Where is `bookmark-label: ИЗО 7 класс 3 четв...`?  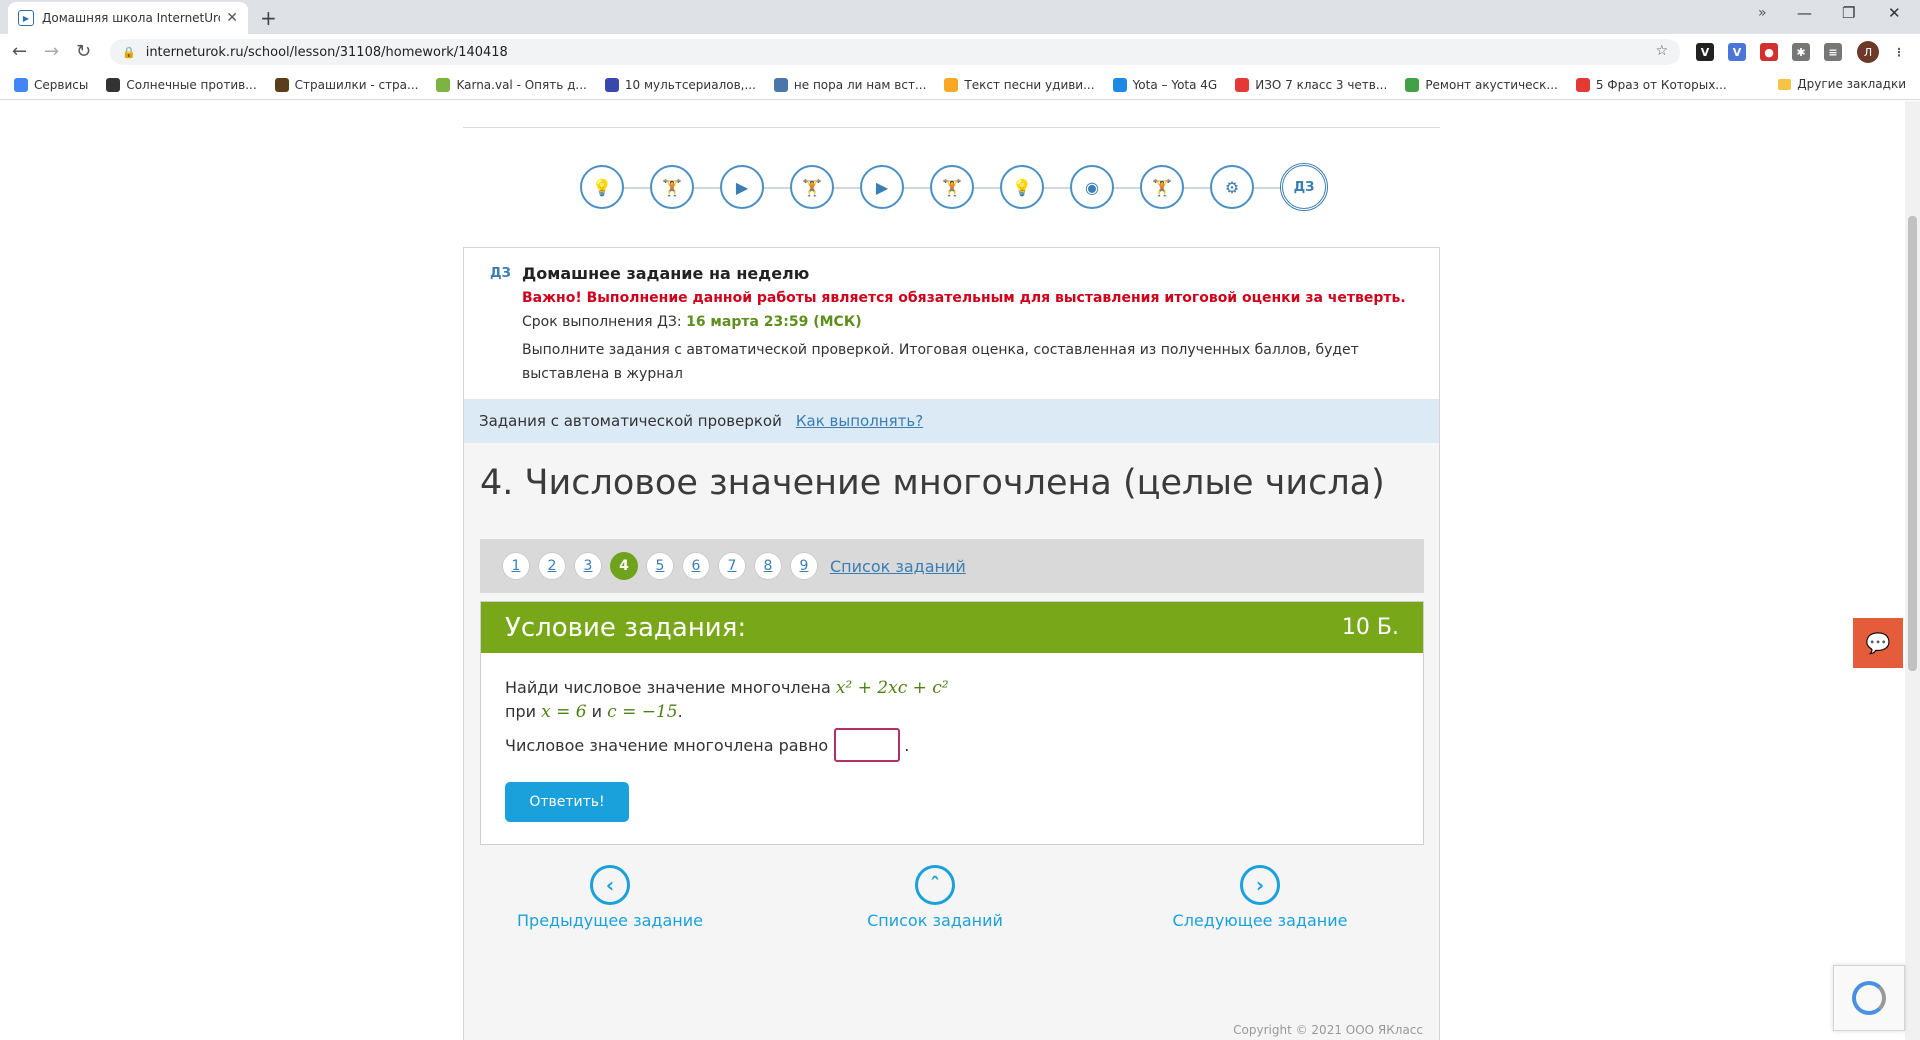
bookmark-label: ИЗО 7 класс 3 четв... is located at coordinates (1321, 84).